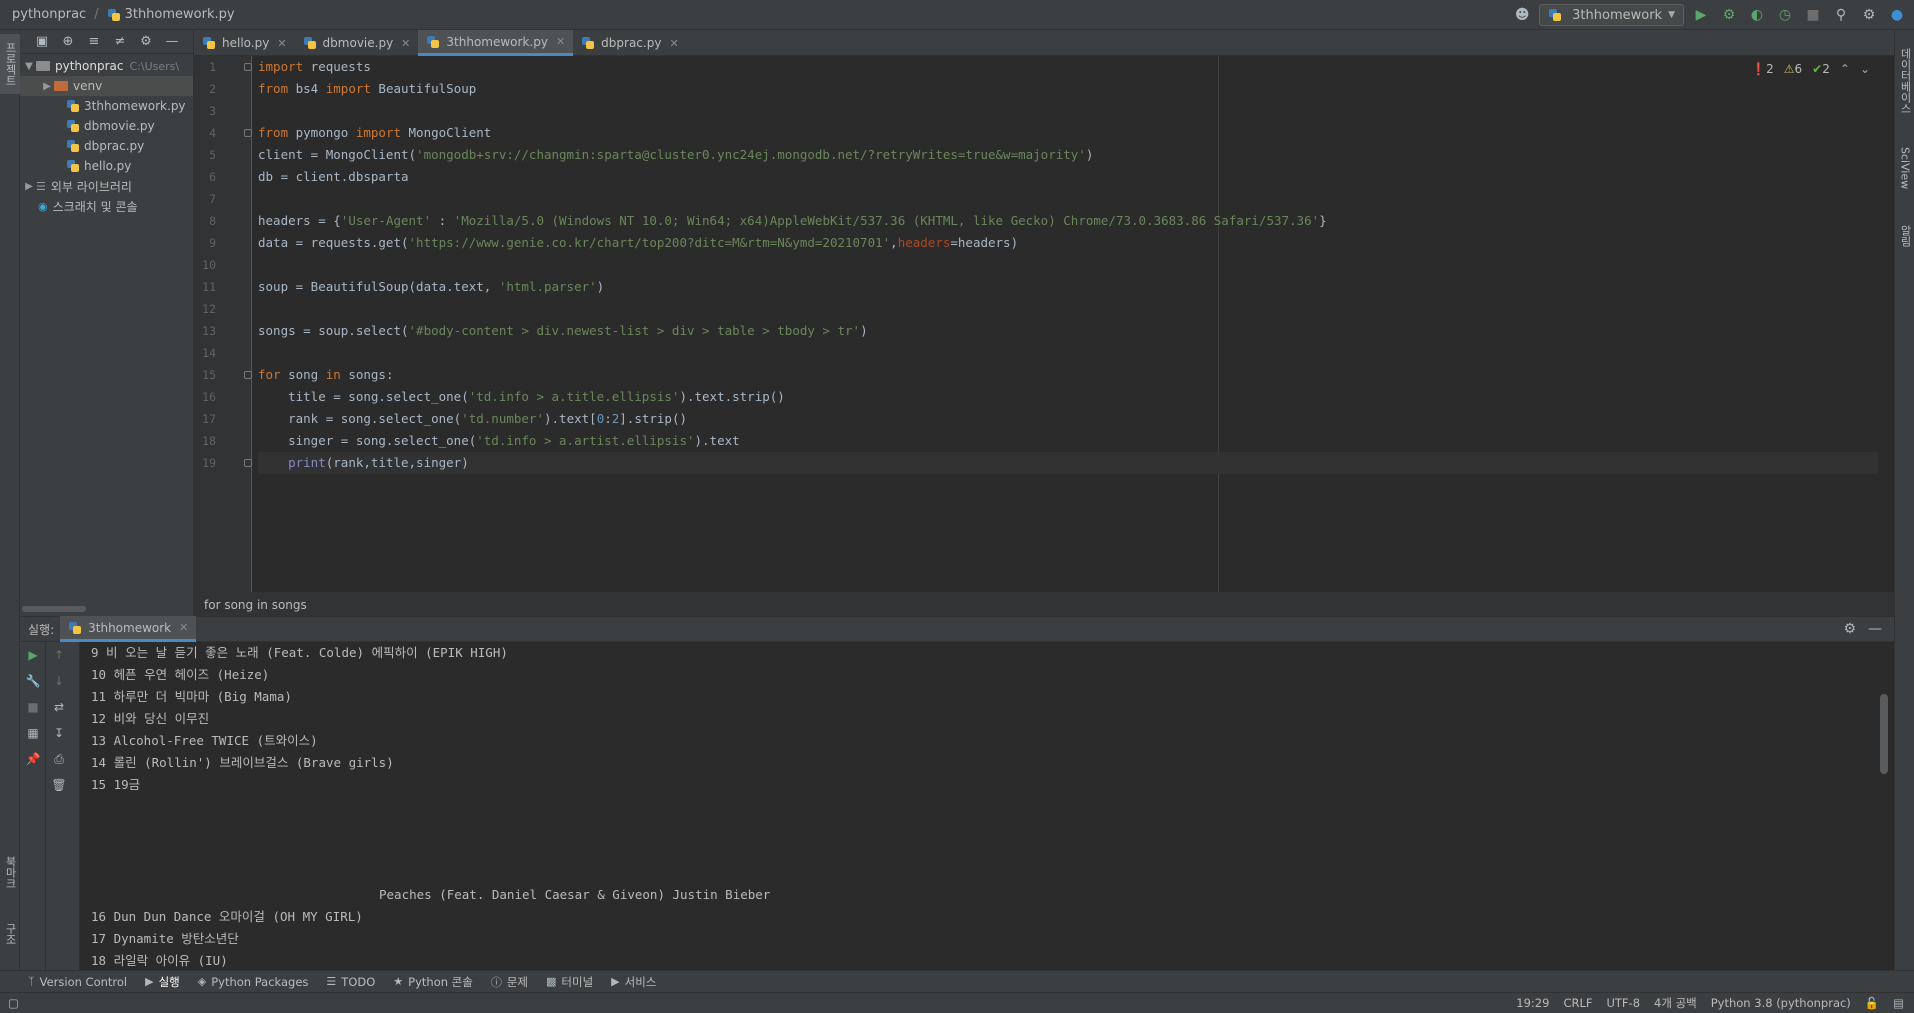  What do you see at coordinates (120, 41) in the screenshot?
I see `collapse-all-icon: ≠` at bounding box center [120, 41].